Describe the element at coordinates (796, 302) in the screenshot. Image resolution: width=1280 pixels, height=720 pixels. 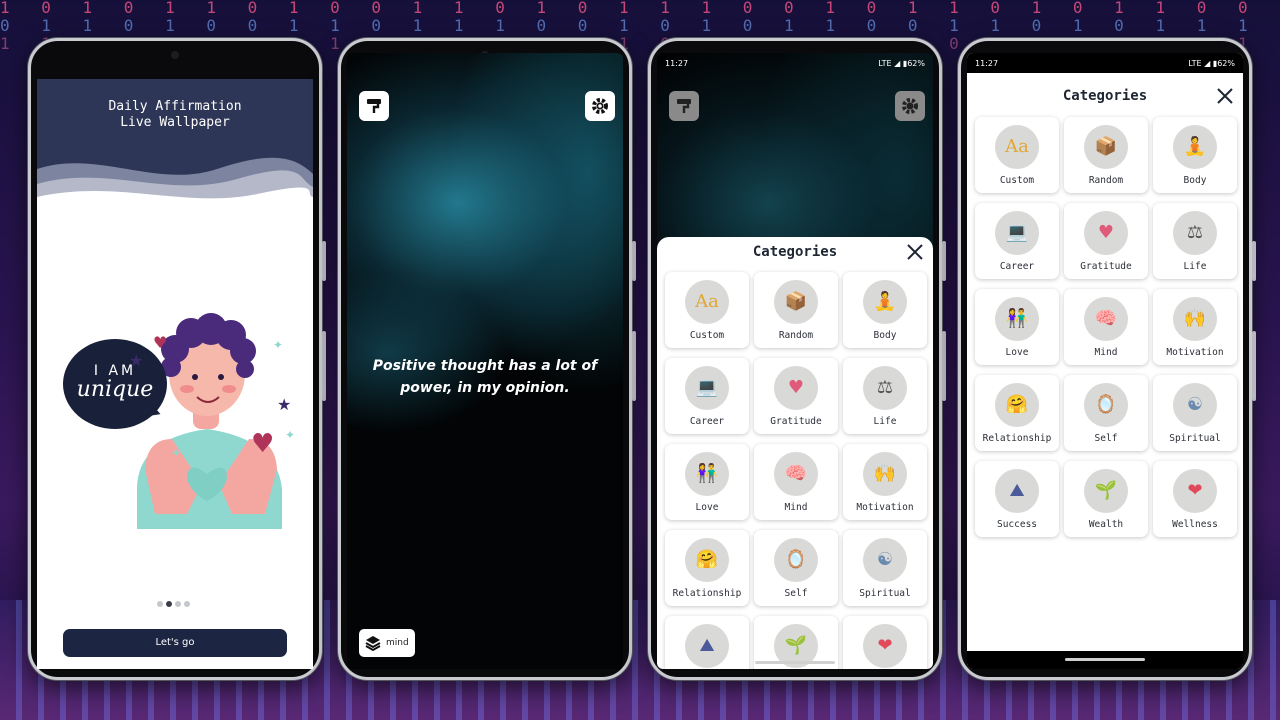
I see `category-icon-circle: 📦` at that location.